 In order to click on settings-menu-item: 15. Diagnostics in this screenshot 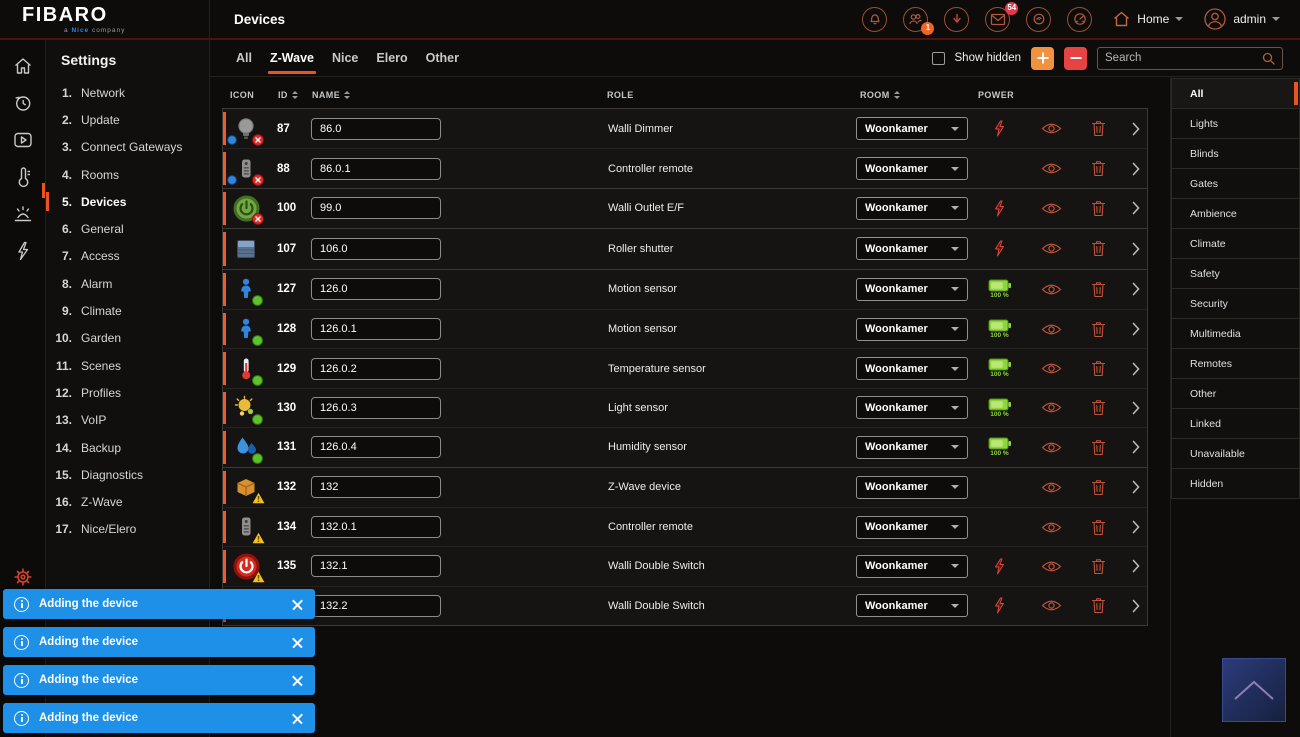, I will do `click(127, 474)`.